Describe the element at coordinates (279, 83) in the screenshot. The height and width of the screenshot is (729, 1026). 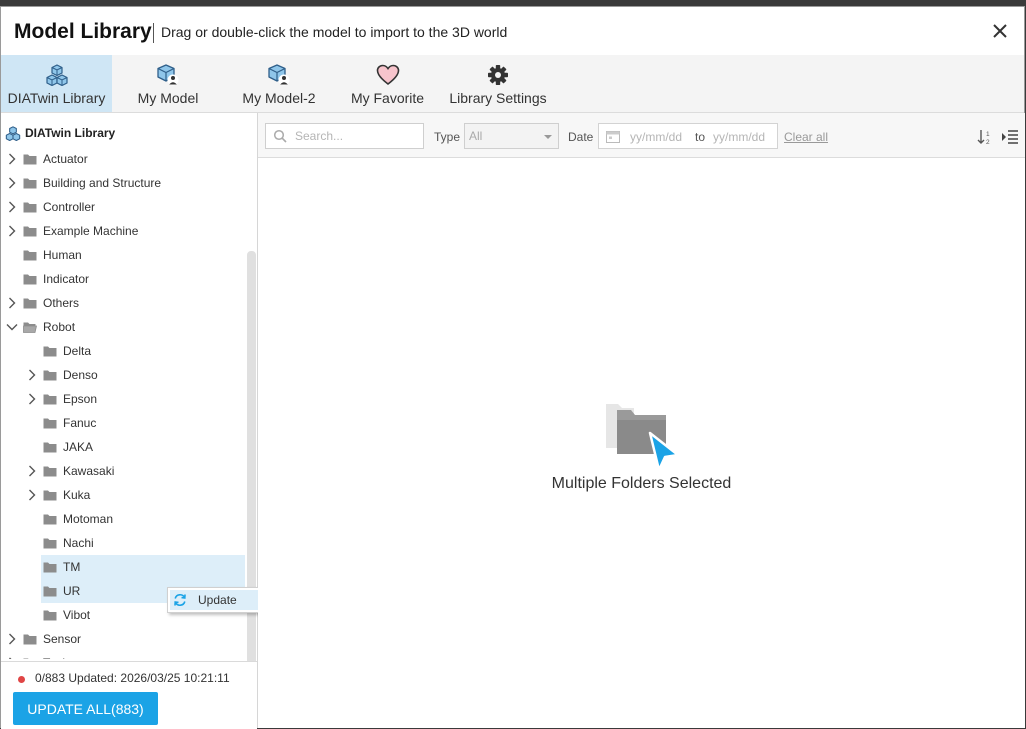
I see `tab-my-model-2: My Model-2` at that location.